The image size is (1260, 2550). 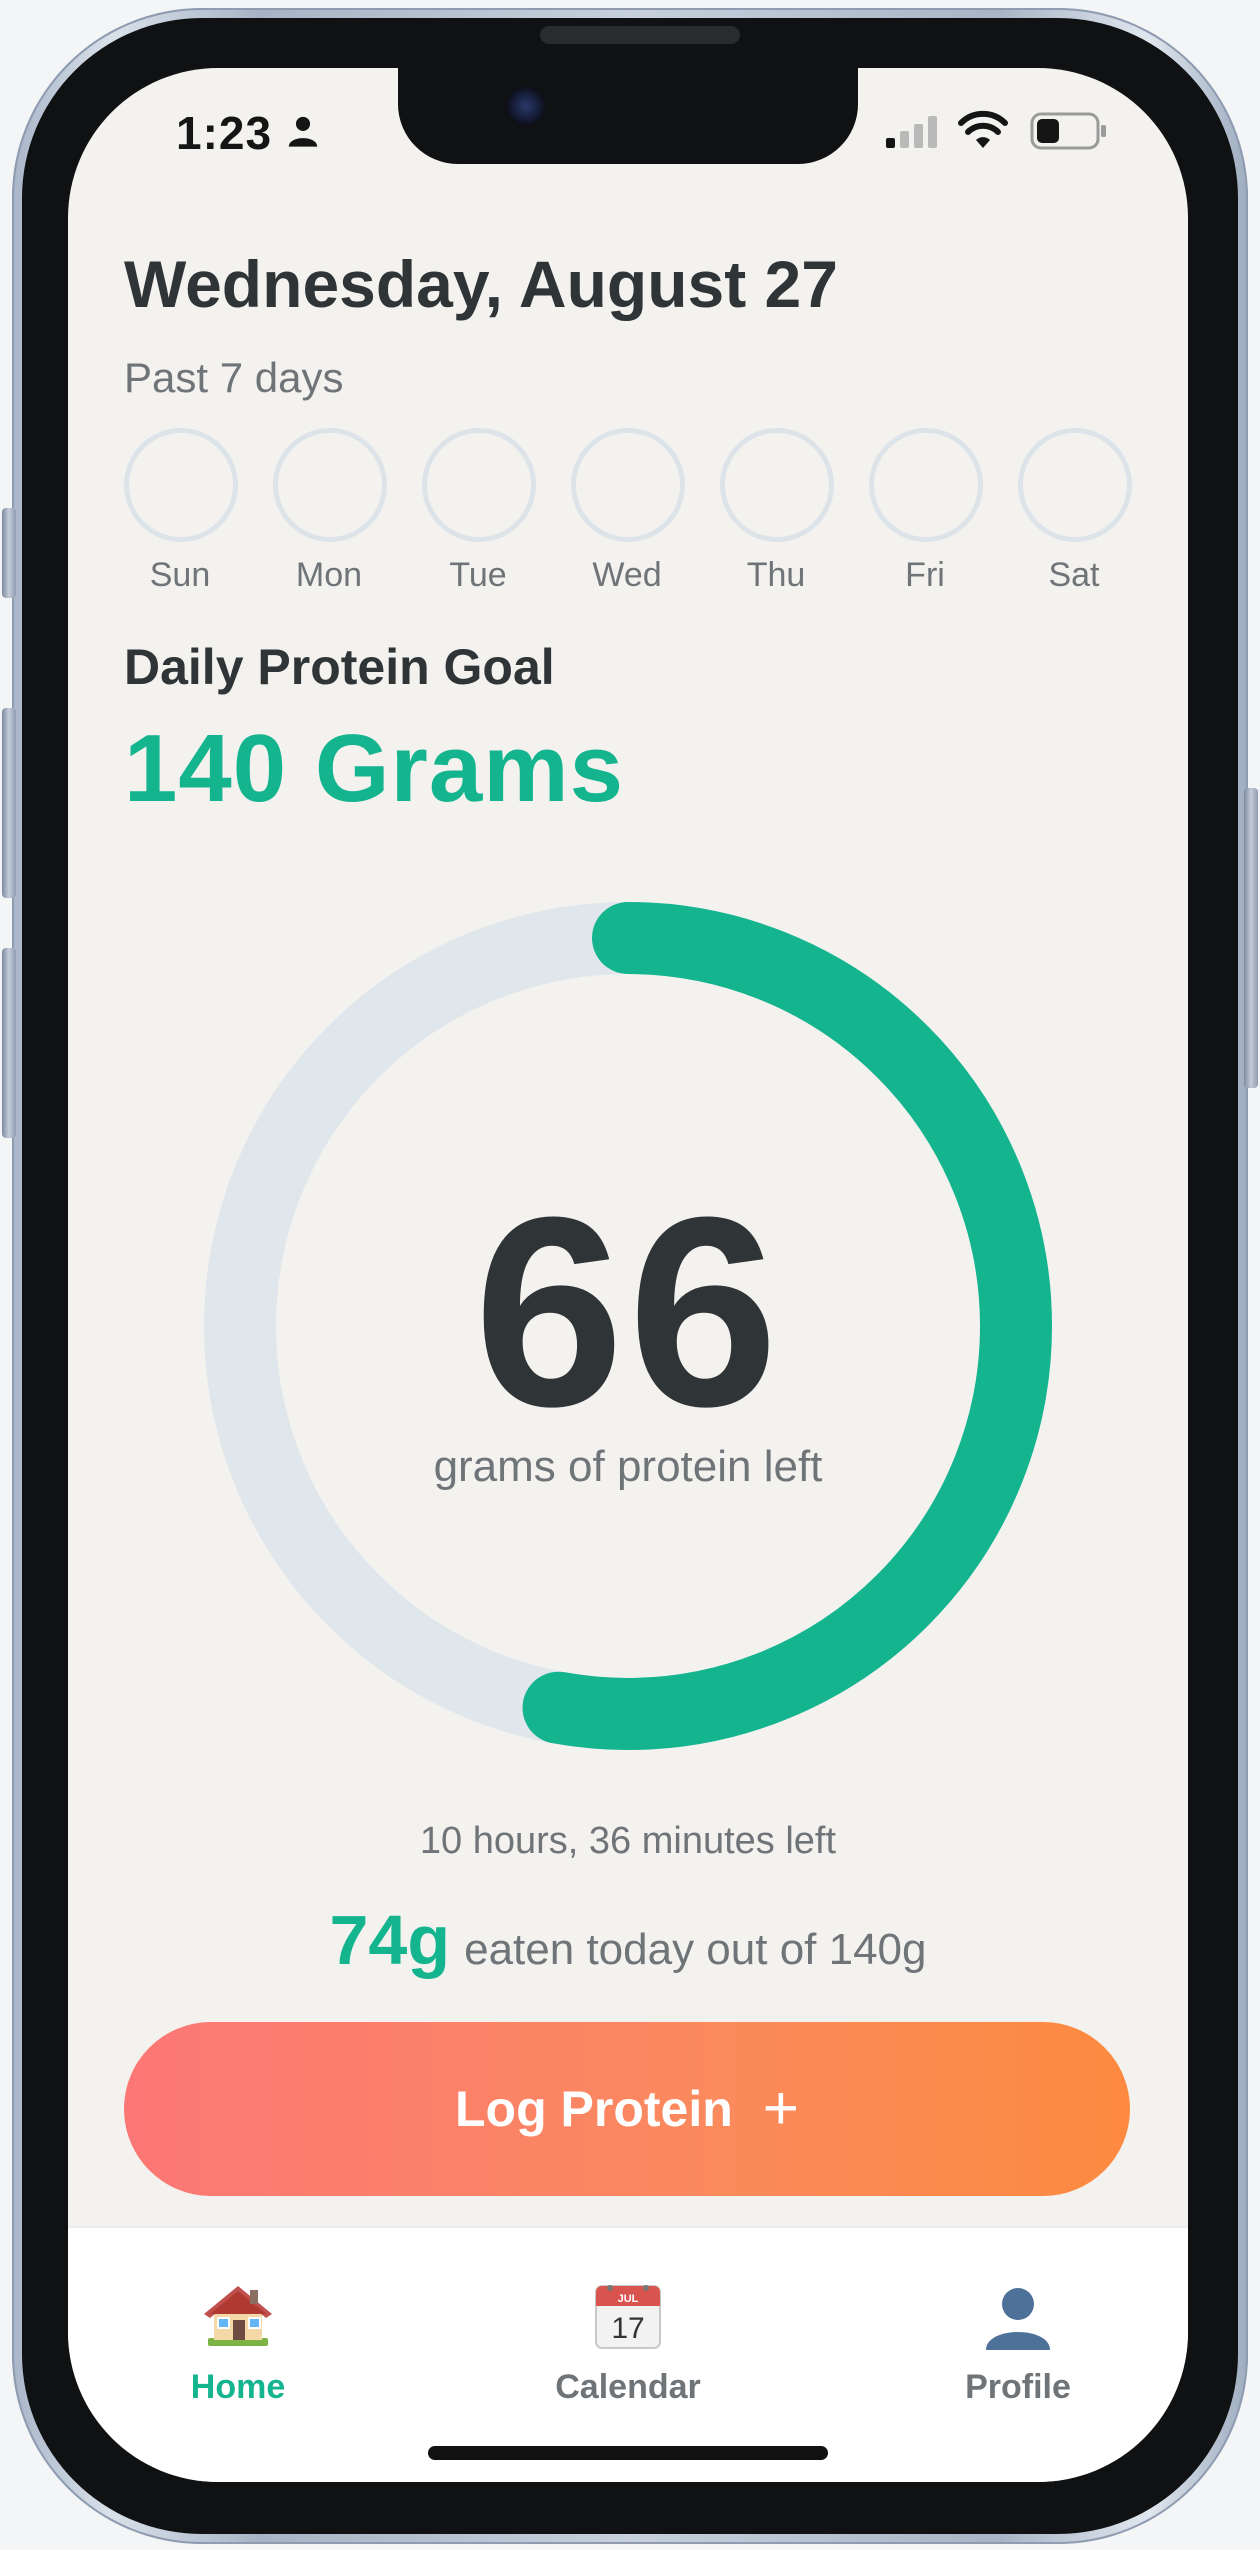 What do you see at coordinates (478, 575) in the screenshot?
I see `day-label: Tue` at bounding box center [478, 575].